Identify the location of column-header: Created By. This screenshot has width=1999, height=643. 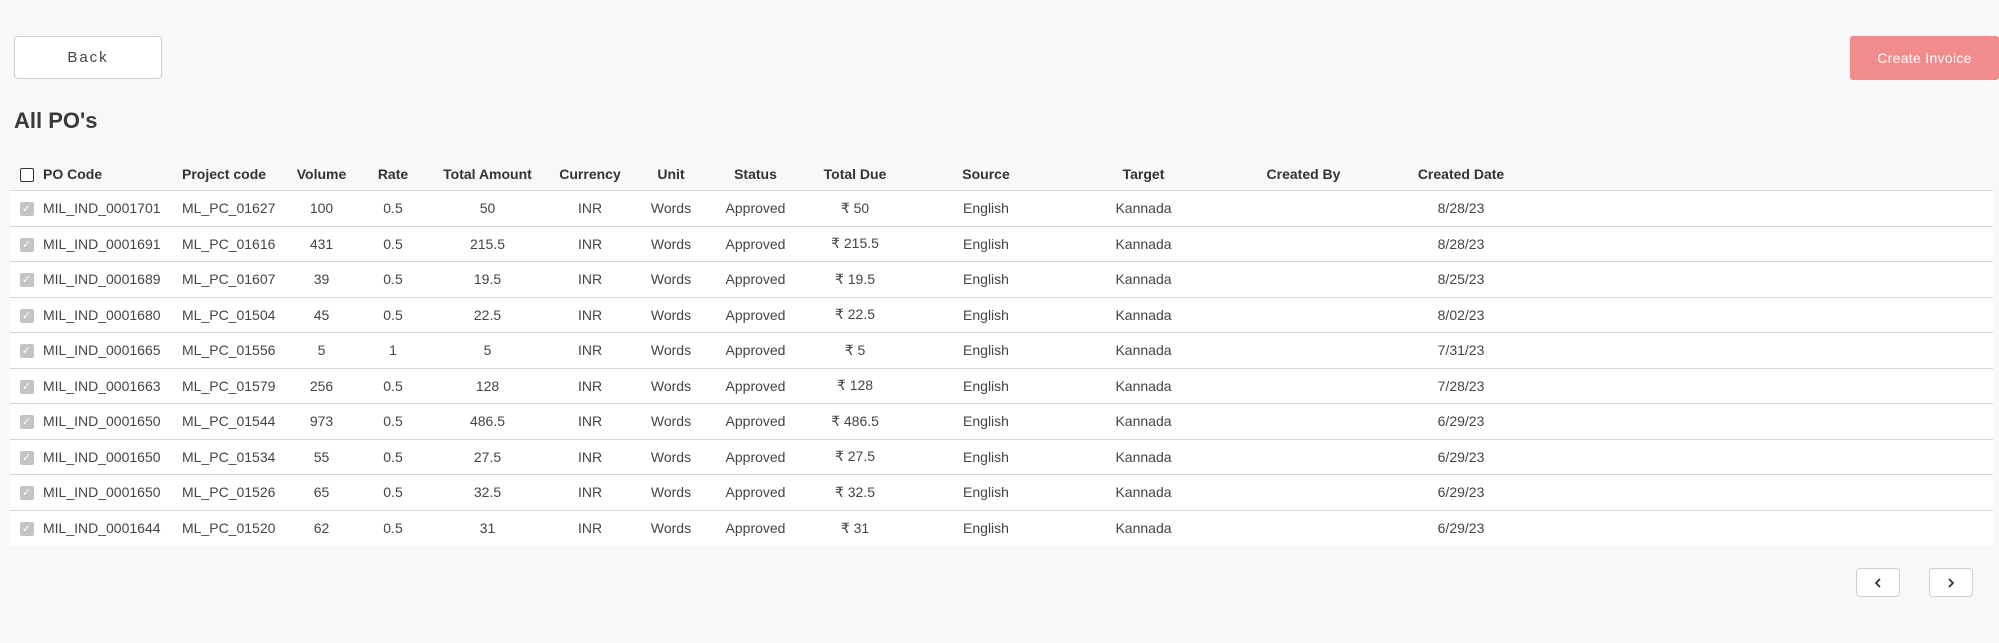
(1303, 174).